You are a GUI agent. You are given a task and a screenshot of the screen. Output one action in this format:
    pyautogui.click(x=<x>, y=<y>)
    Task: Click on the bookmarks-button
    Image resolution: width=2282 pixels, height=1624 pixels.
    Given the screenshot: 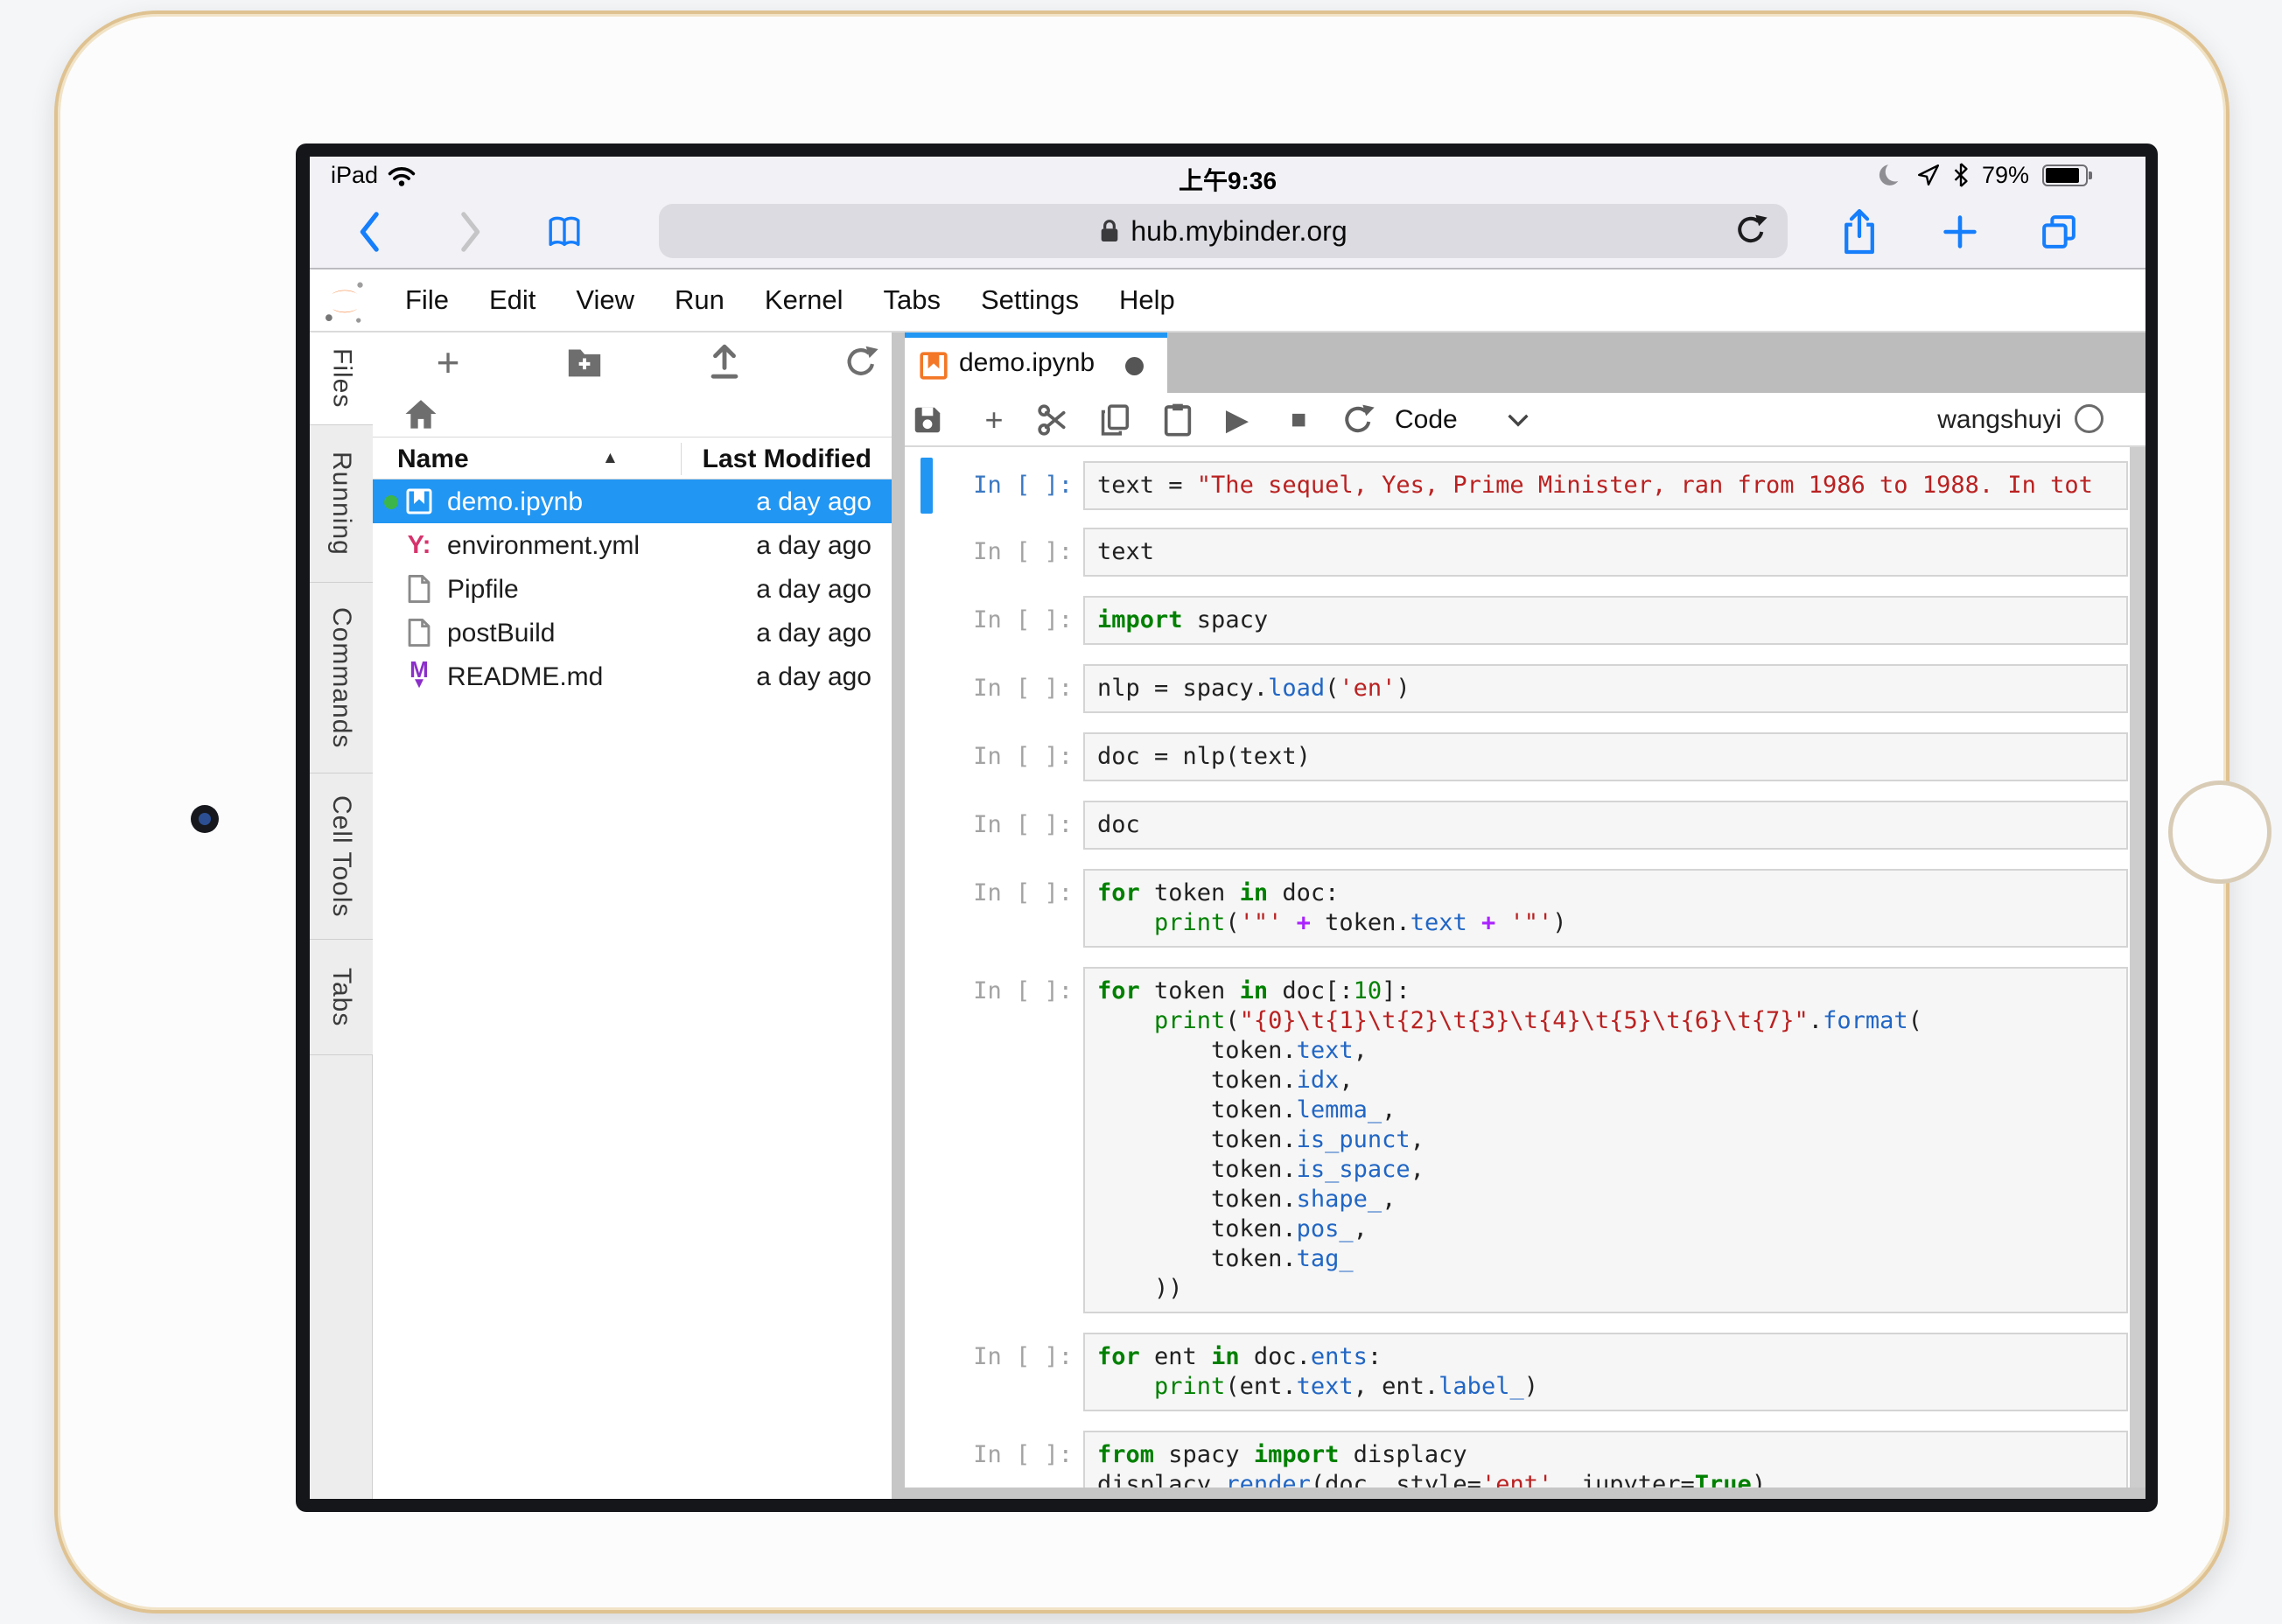 What is the action you would take?
    pyautogui.click(x=564, y=232)
    